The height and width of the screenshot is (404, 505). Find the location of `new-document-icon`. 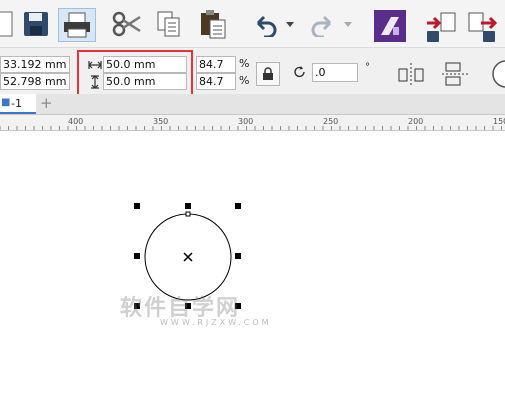

new-document-icon is located at coordinates (7, 24).